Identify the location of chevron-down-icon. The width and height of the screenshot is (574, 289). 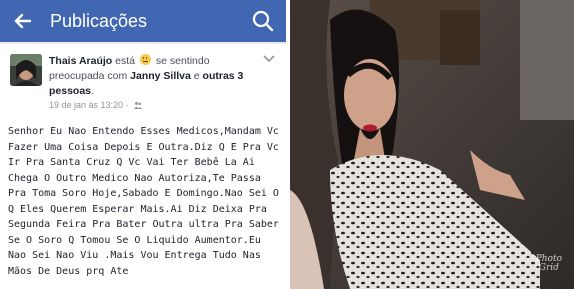
(269, 59).